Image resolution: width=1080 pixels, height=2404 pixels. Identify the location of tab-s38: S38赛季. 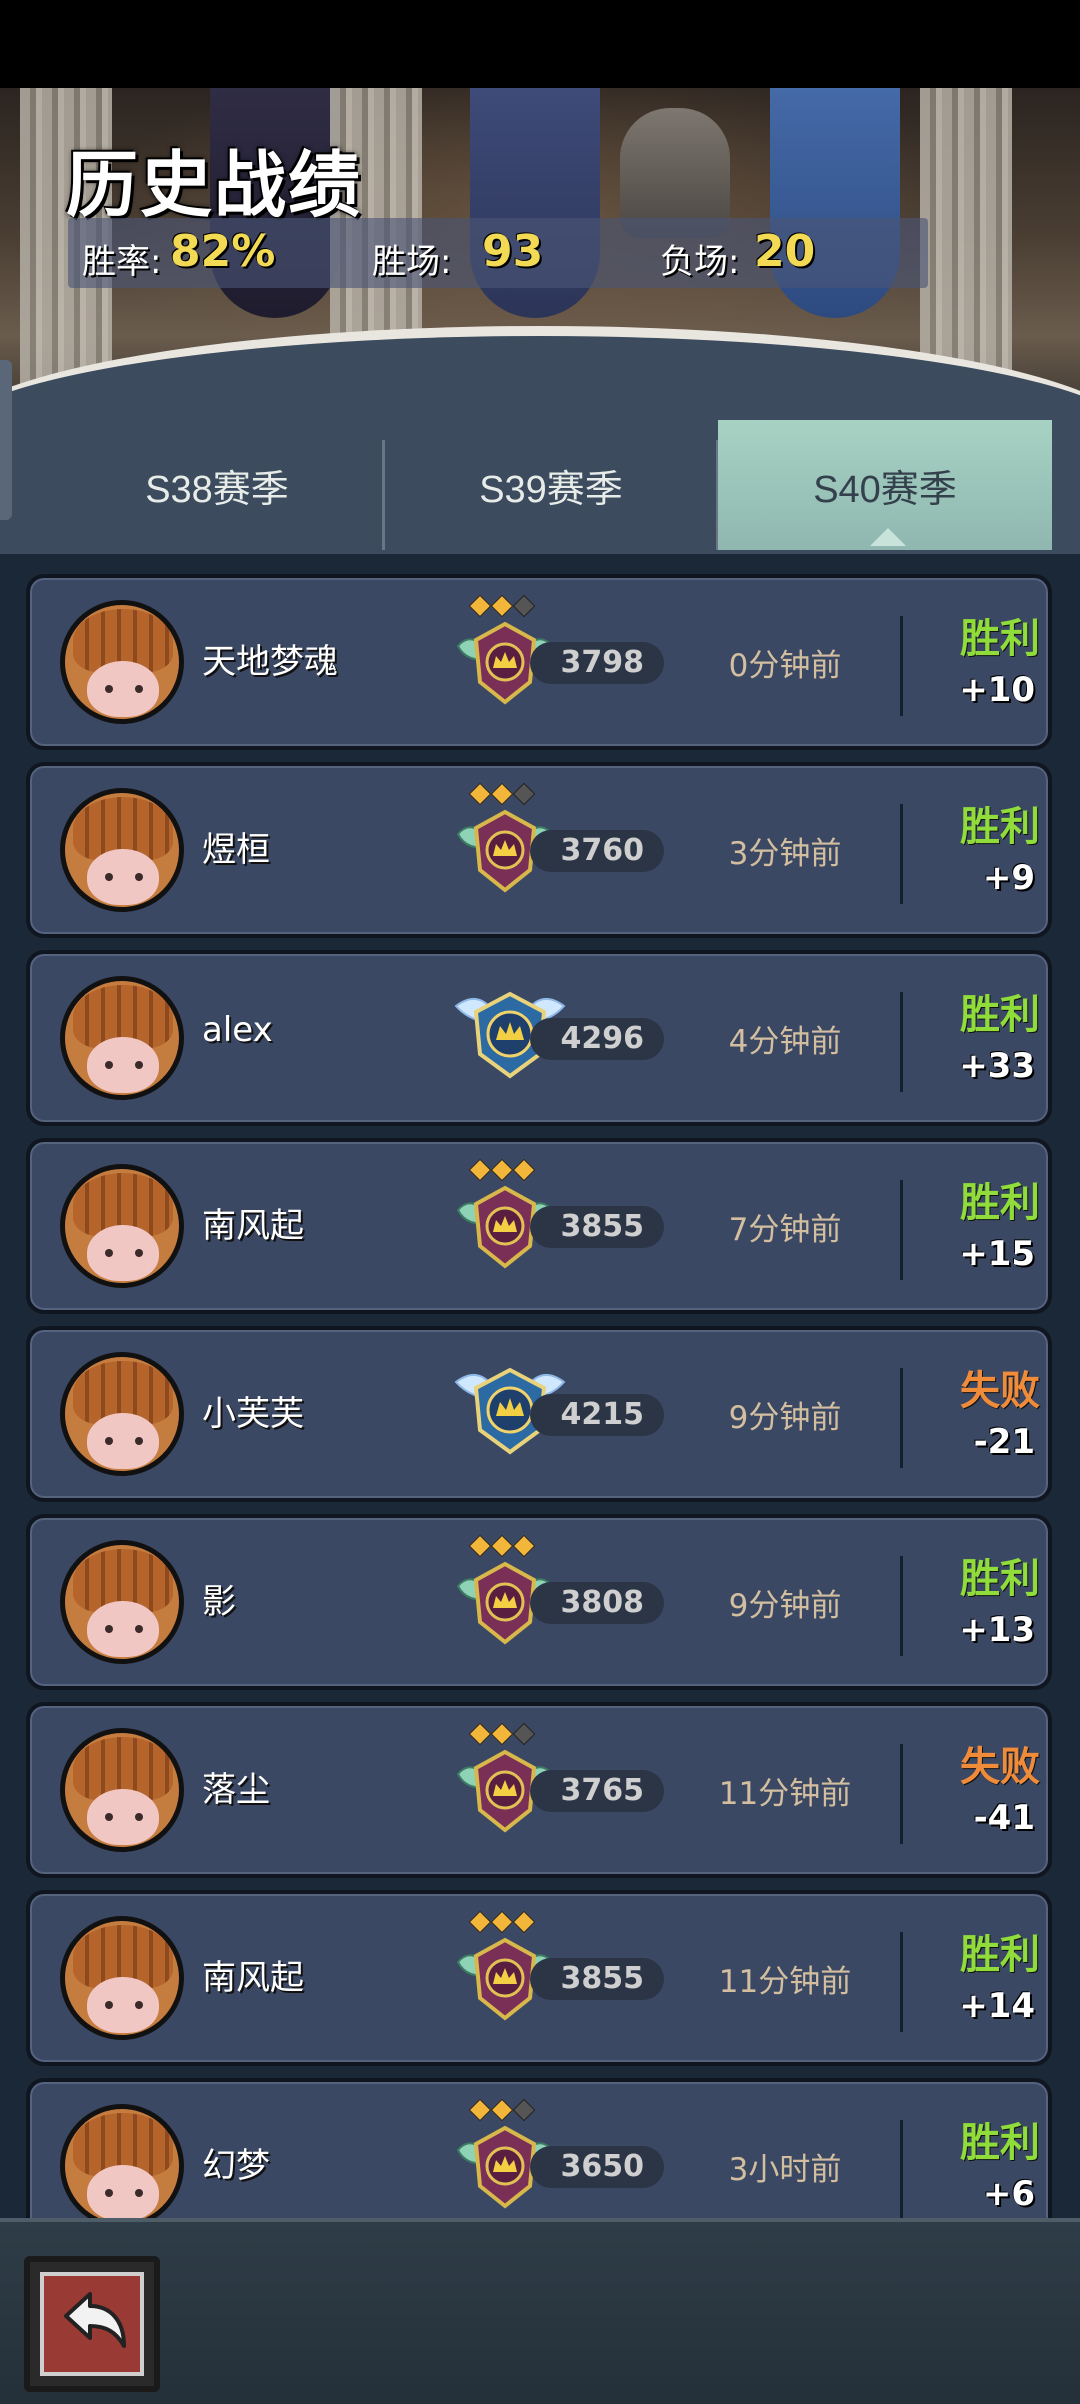
(217, 485).